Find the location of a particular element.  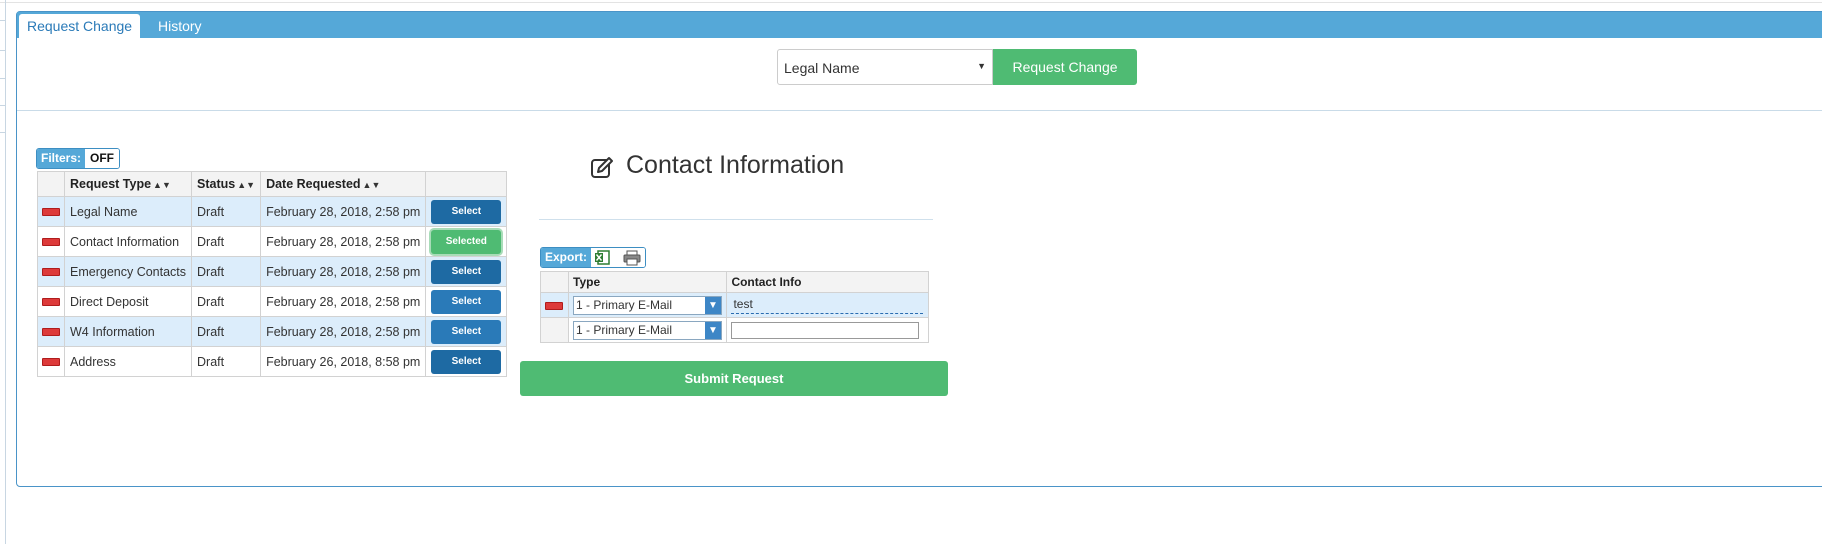

table-header-row: Type Contact Info is located at coordinates (734, 282).